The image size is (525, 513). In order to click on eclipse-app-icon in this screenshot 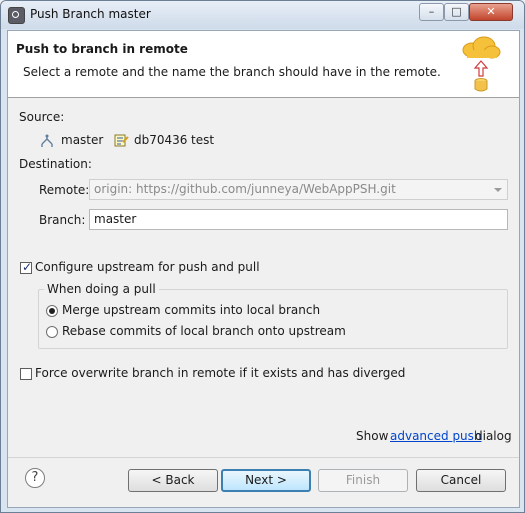, I will do `click(16, 15)`.